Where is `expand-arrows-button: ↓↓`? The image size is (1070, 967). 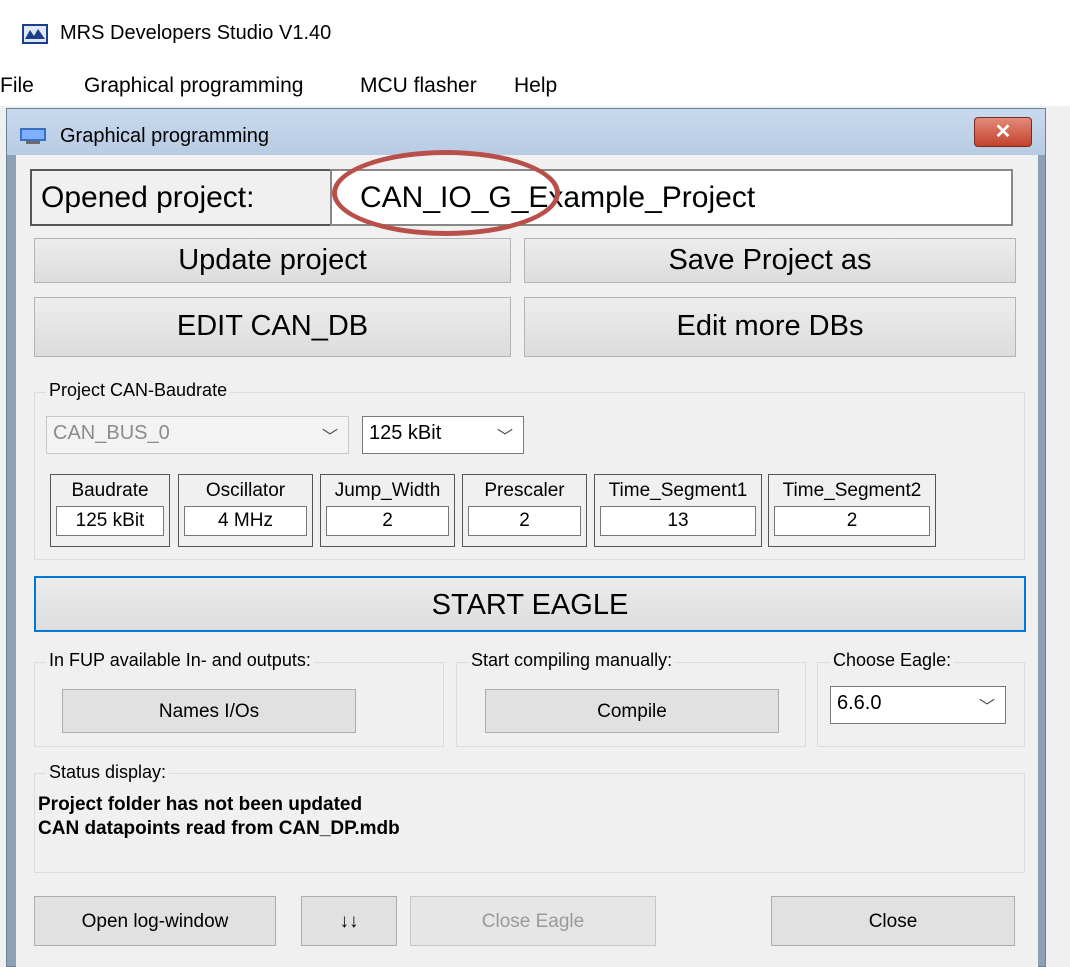 expand-arrows-button: ↓↓ is located at coordinates (349, 921).